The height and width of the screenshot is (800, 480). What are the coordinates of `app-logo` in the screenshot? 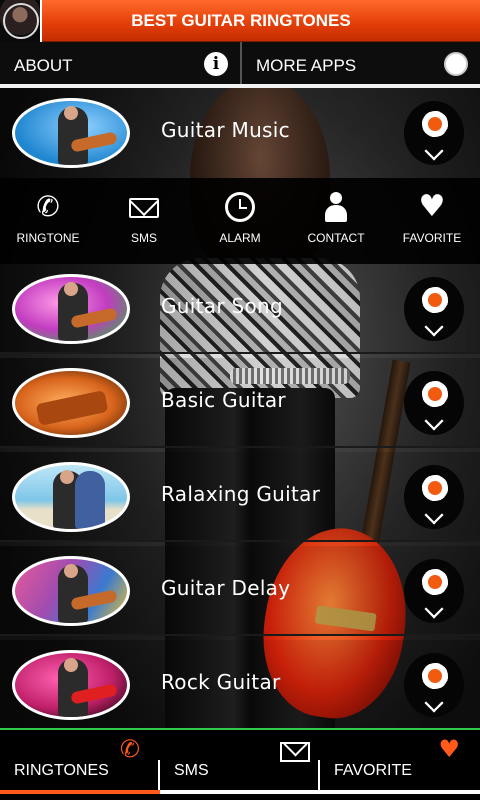 It's located at (21, 21).